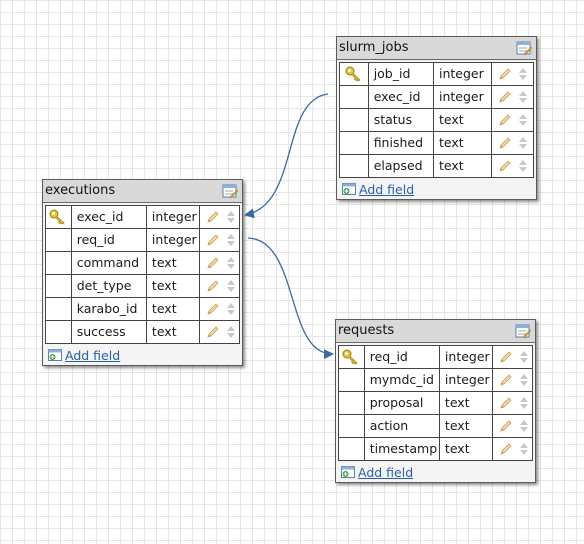  I want to click on field-name: command, so click(109, 263).